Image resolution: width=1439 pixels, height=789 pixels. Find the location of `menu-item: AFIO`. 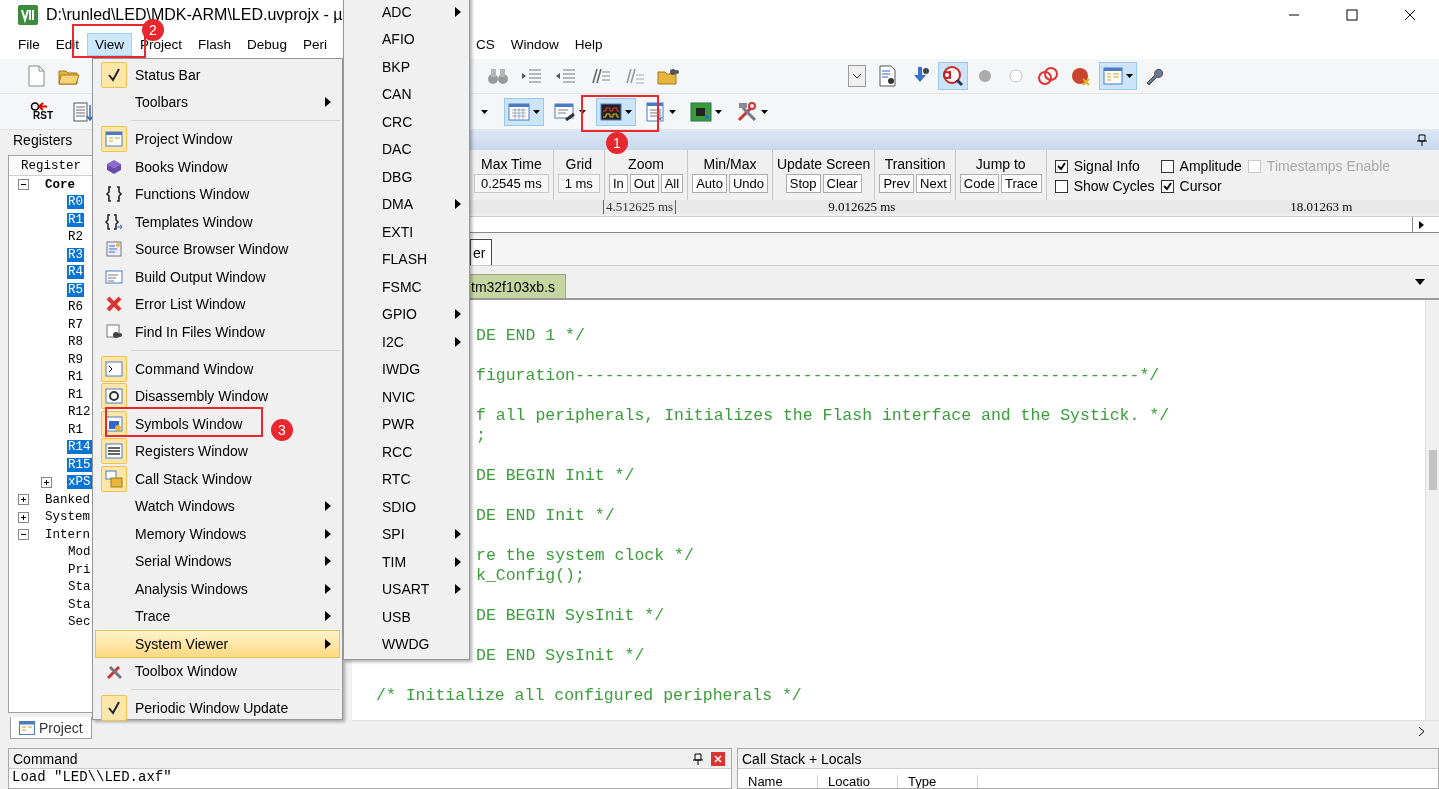

menu-item: AFIO is located at coordinates (406, 39).